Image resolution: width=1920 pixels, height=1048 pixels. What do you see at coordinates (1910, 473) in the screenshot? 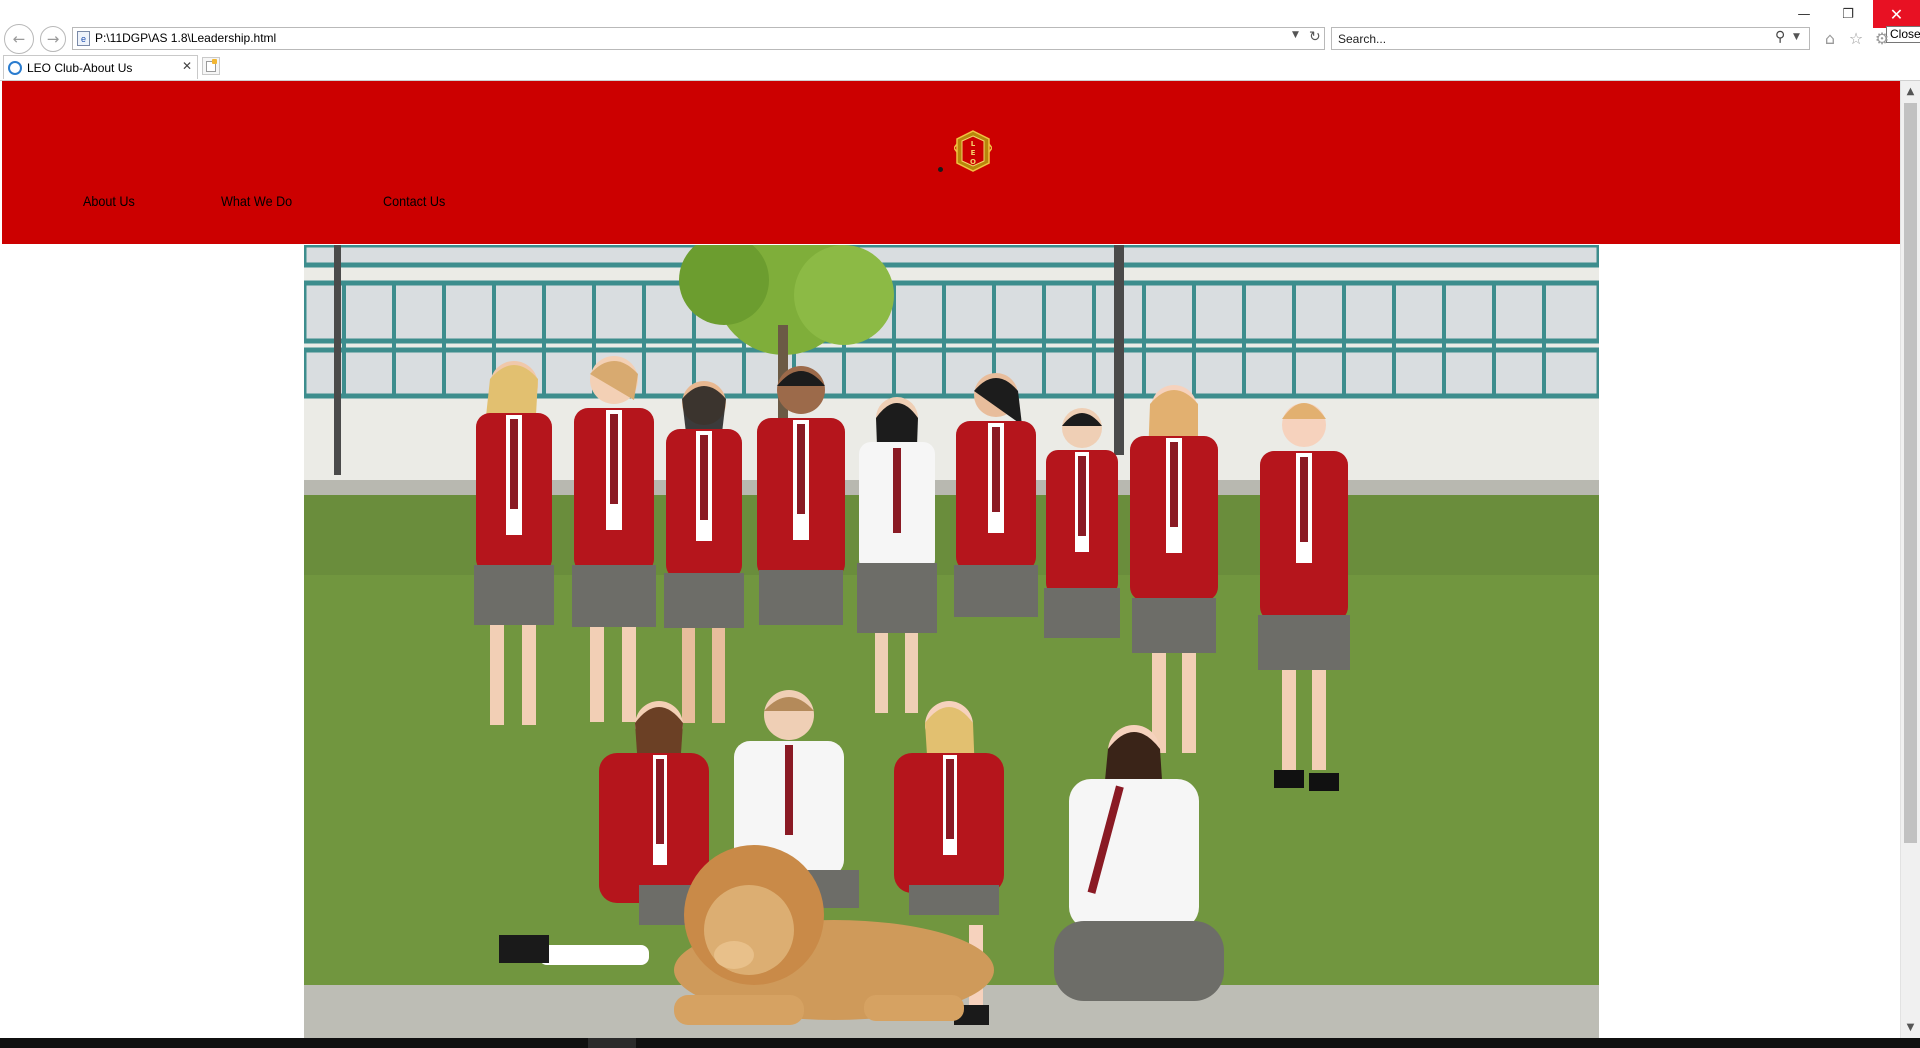
I see `scroll-thumb` at bounding box center [1910, 473].